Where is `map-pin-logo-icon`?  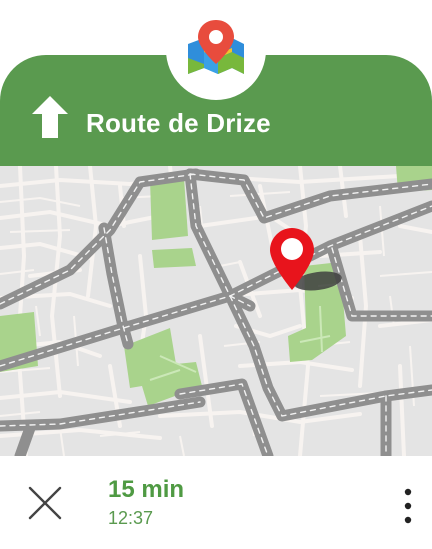
map-pin-logo-icon is located at coordinates (216, 47).